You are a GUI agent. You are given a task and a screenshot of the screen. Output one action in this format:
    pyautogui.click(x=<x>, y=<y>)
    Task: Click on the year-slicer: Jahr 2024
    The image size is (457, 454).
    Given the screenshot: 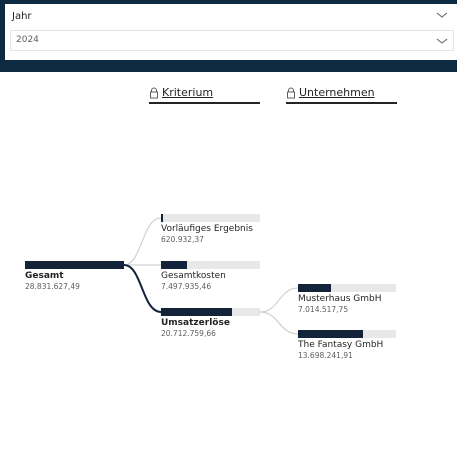 What is the action you would take?
    pyautogui.click(x=231, y=32)
    